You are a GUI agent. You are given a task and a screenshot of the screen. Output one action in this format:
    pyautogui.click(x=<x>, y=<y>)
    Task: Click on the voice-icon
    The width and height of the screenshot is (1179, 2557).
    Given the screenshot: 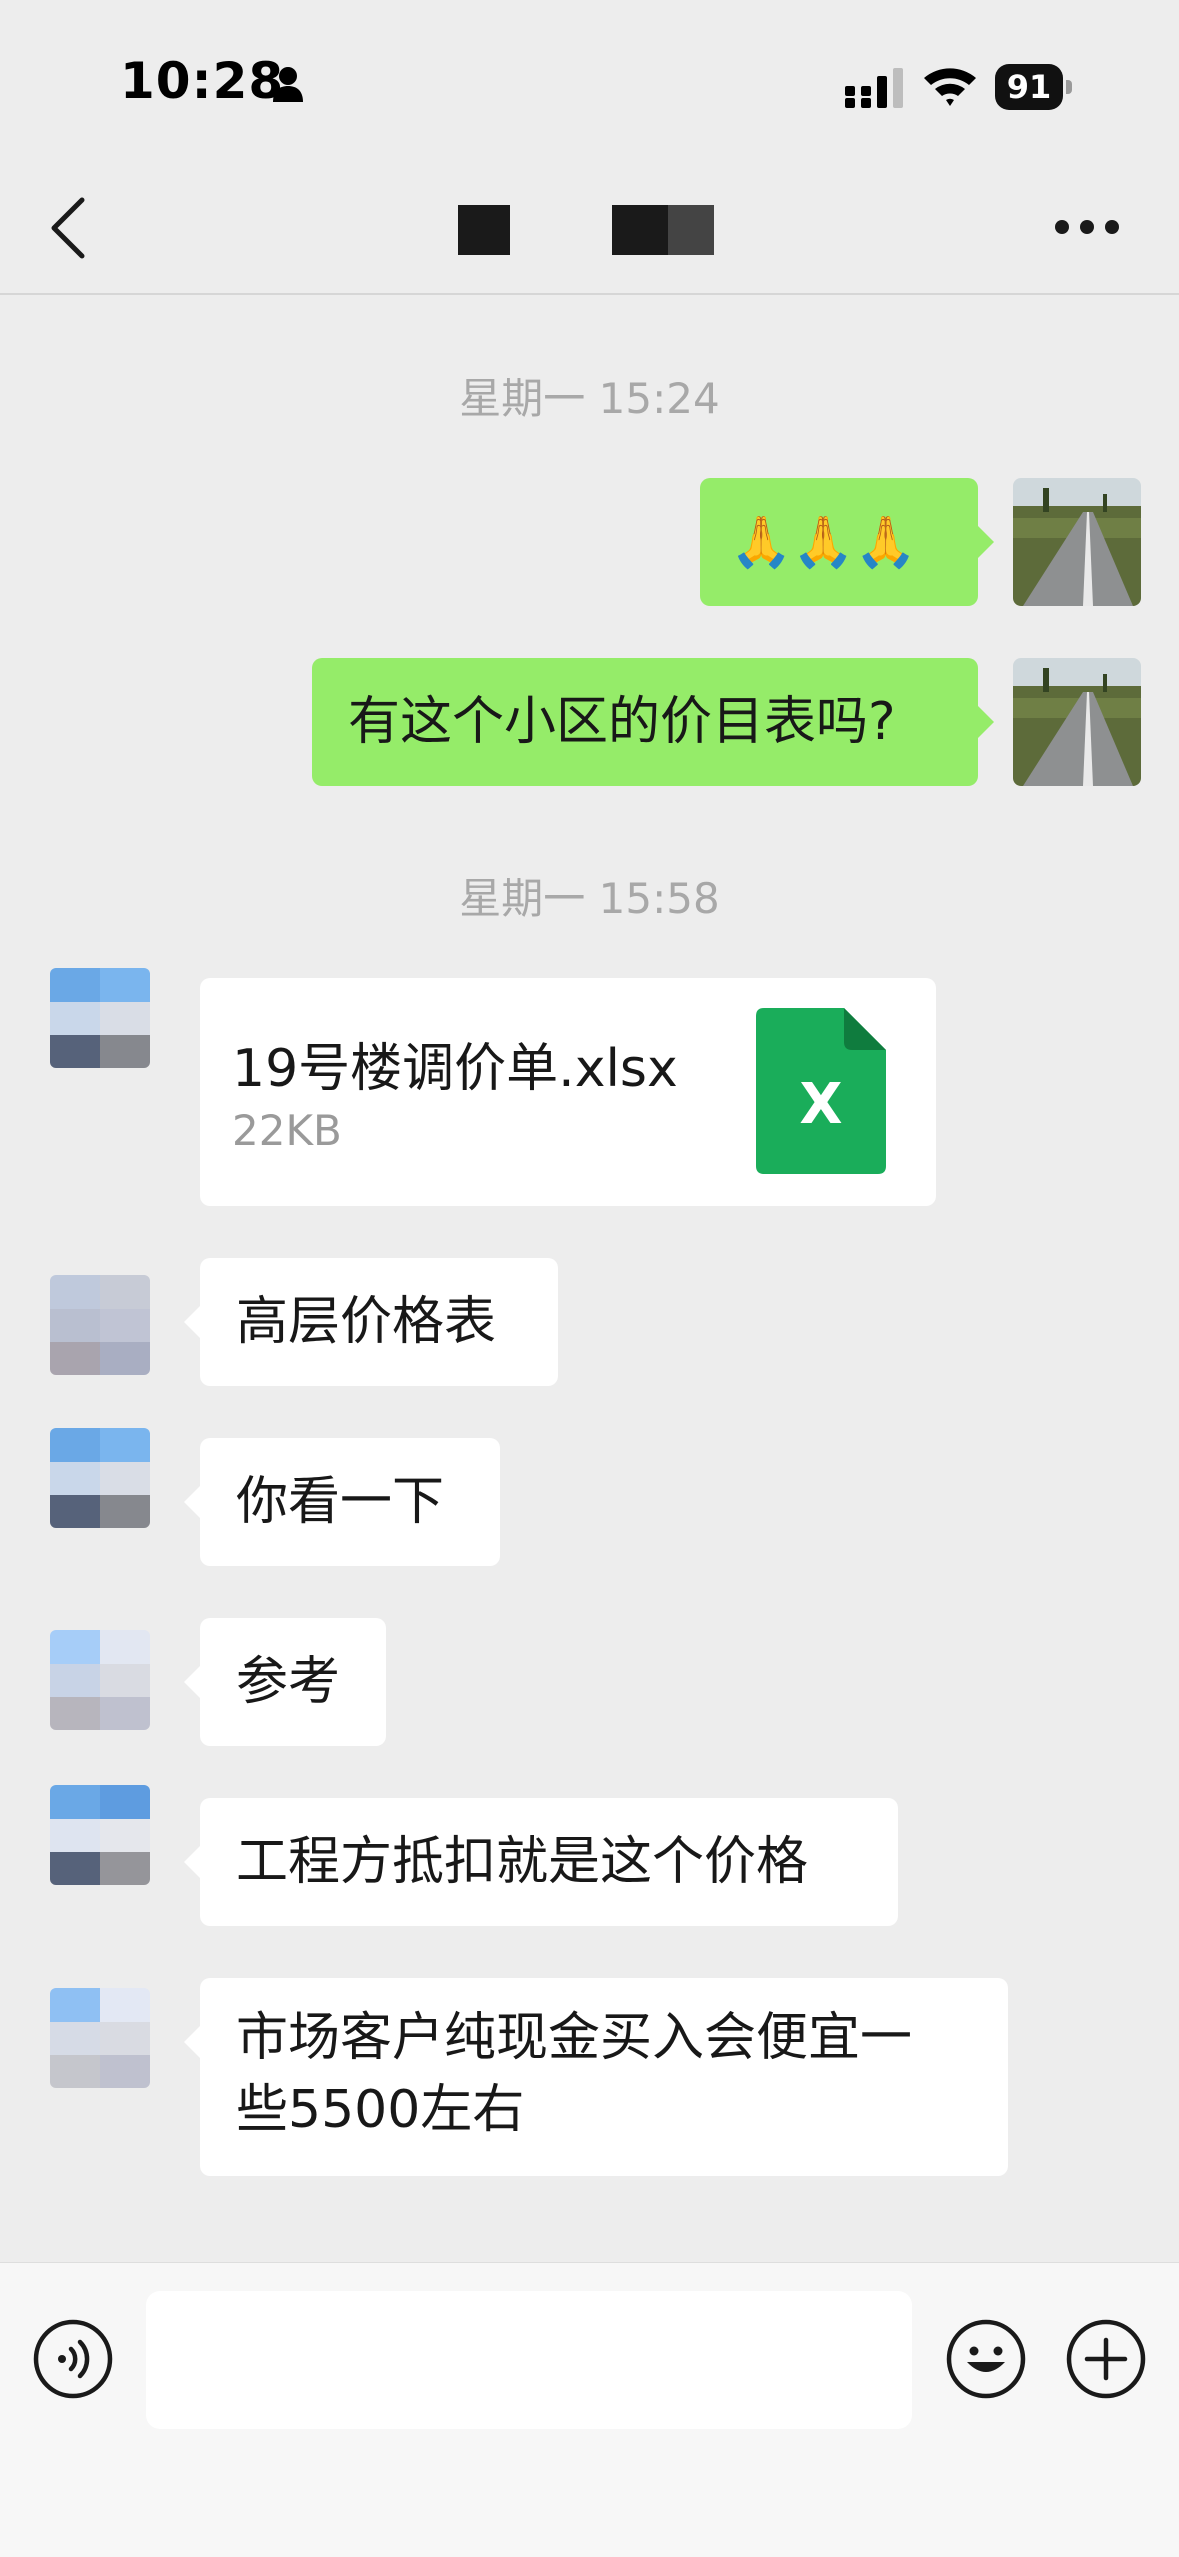 What is the action you would take?
    pyautogui.click(x=73, y=2359)
    